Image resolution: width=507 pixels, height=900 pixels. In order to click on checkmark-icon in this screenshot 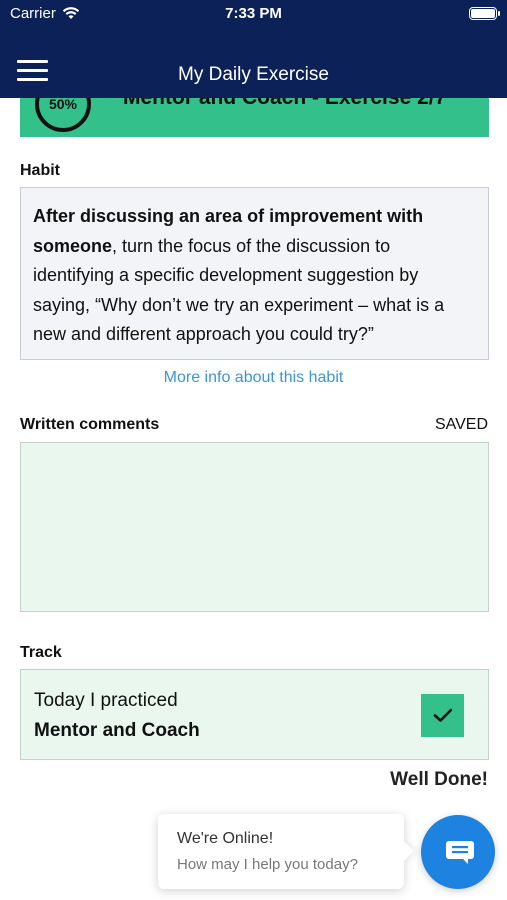, I will do `click(442, 715)`.